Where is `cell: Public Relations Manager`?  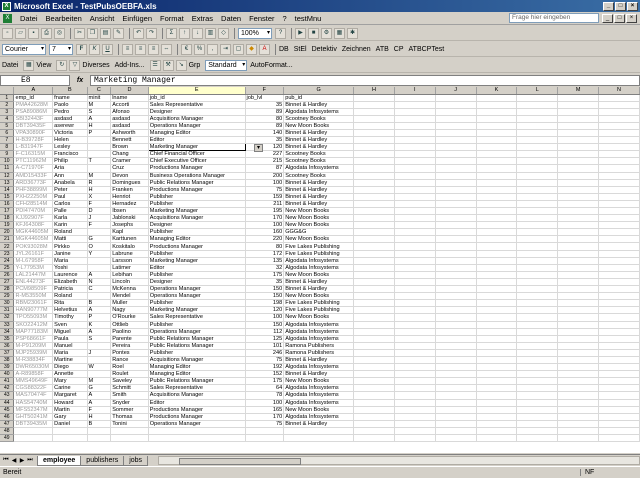
cell: Public Relations Manager is located at coordinates (197, 183).